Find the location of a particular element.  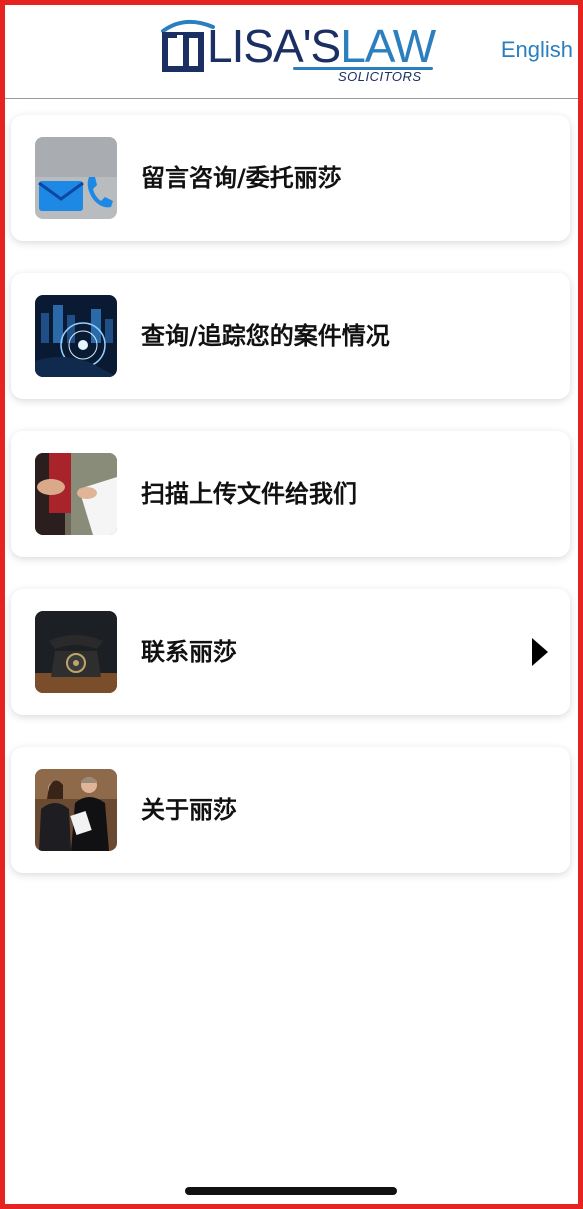

lisas-law-logo: LISA'SLAW SOLICITORS is located at coordinates (295, 53).